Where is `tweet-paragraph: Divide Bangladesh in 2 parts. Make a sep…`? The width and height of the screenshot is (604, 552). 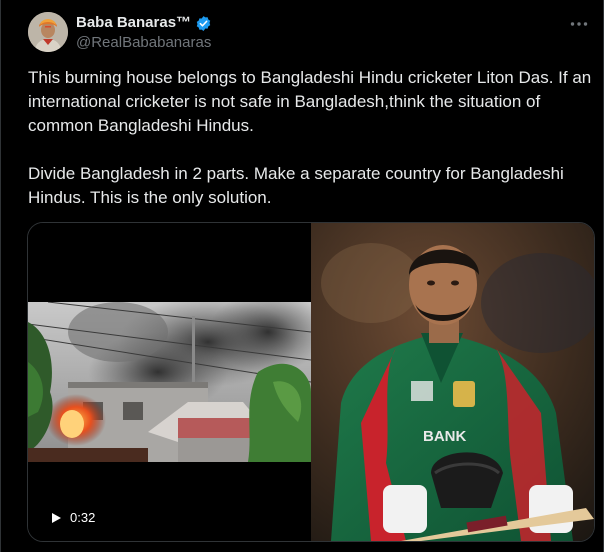 tweet-paragraph: Divide Bangladesh in 2 parts. Make a sep… is located at coordinates (296, 185).